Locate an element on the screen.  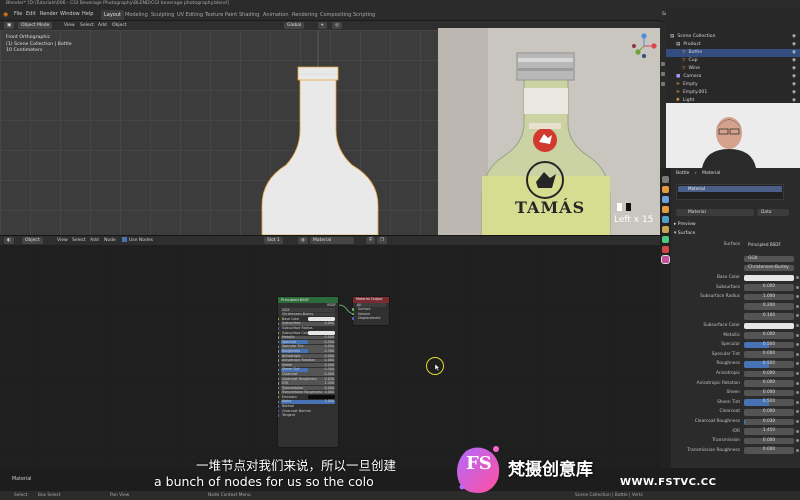
snap-icon: ⌖ is located at coordinates (322, 25).